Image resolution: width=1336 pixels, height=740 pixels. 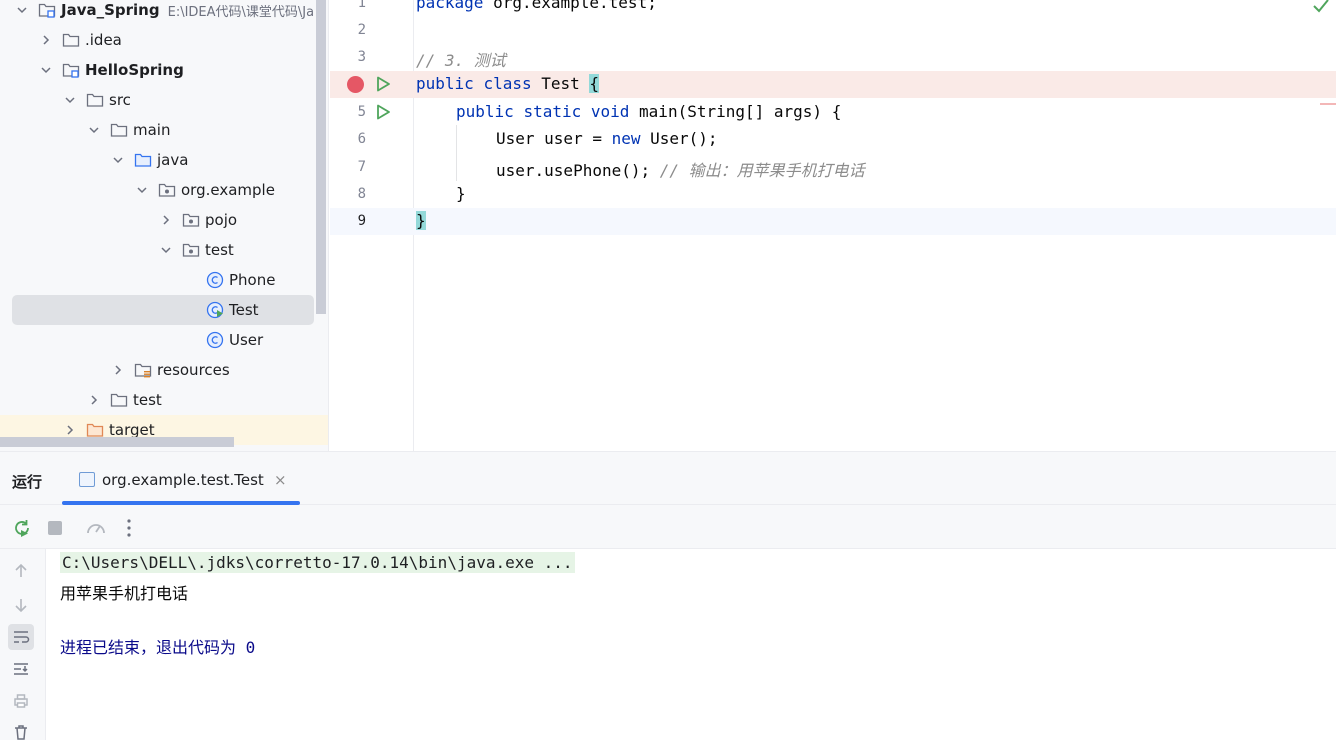 What do you see at coordinates (117, 442) in the screenshot?
I see `horizontal-scrollbar` at bounding box center [117, 442].